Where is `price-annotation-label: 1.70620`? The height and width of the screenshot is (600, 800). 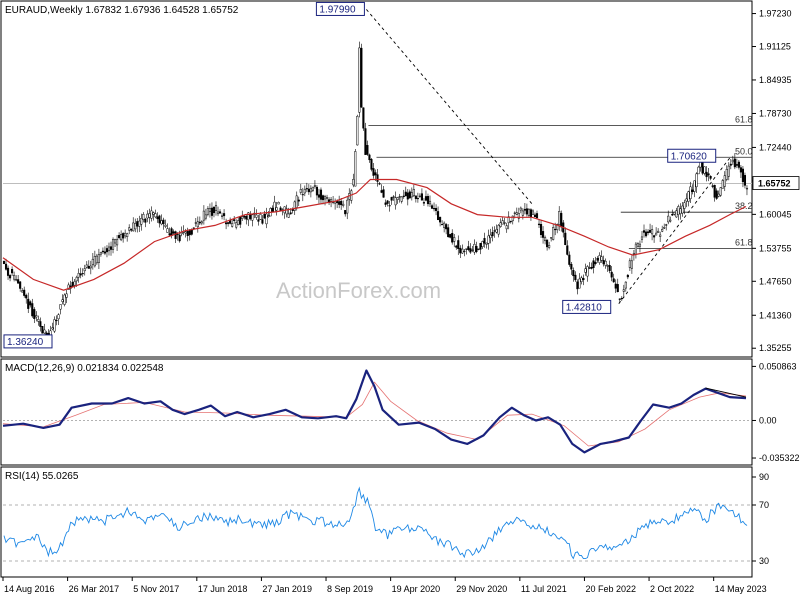
price-annotation-label: 1.70620 is located at coordinates (689, 156).